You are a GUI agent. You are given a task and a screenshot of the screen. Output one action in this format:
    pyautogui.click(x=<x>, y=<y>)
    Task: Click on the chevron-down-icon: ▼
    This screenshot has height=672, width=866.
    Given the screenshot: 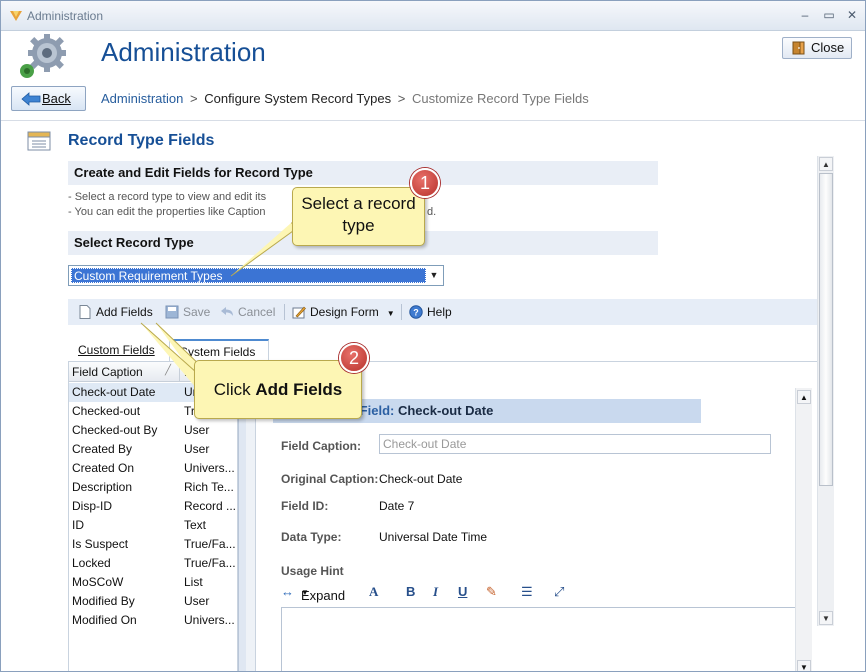 What is the action you would take?
    pyautogui.click(x=434, y=275)
    